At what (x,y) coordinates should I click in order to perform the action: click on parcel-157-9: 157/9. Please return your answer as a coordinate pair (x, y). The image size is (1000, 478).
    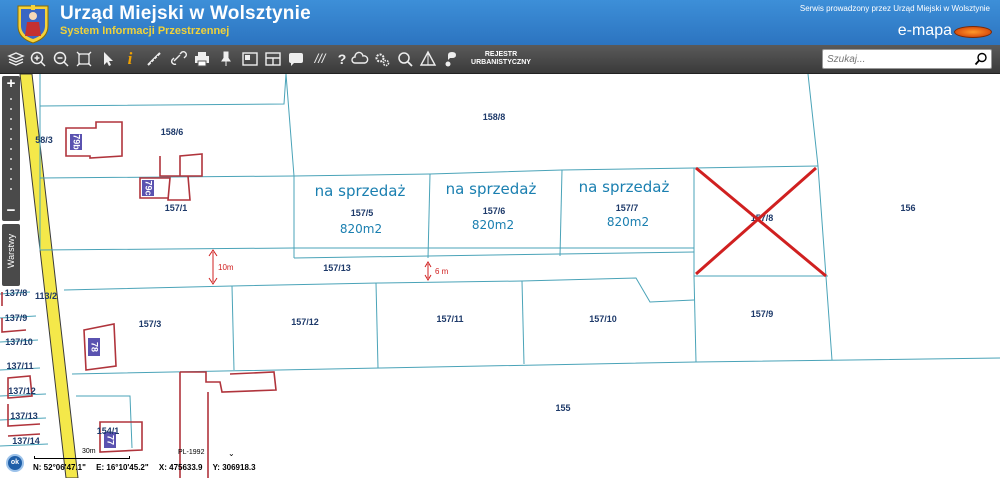
    Looking at the image, I should click on (762, 314).